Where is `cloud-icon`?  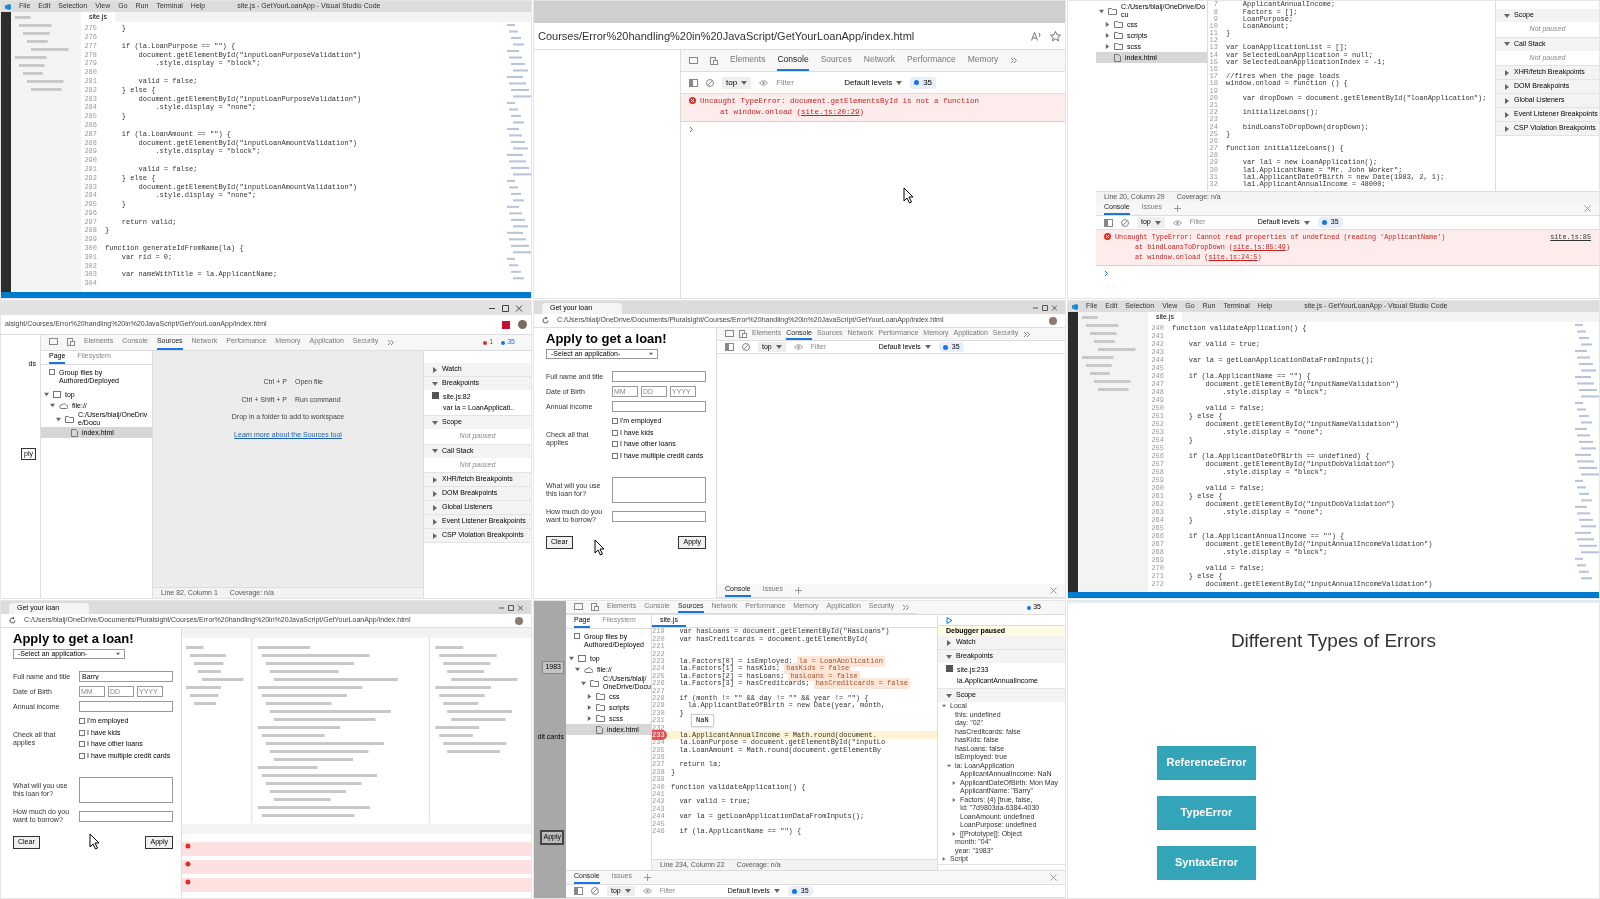
cloud-icon is located at coordinates (63, 405).